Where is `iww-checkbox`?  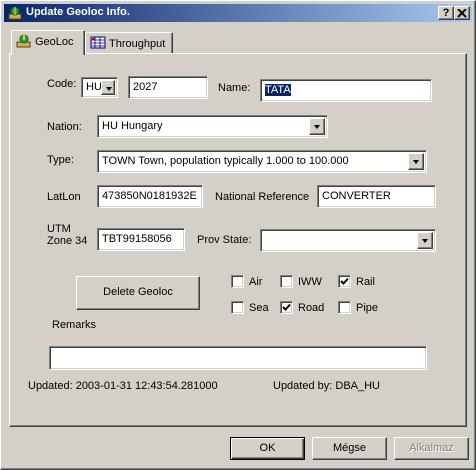
iww-checkbox is located at coordinates (286, 281).